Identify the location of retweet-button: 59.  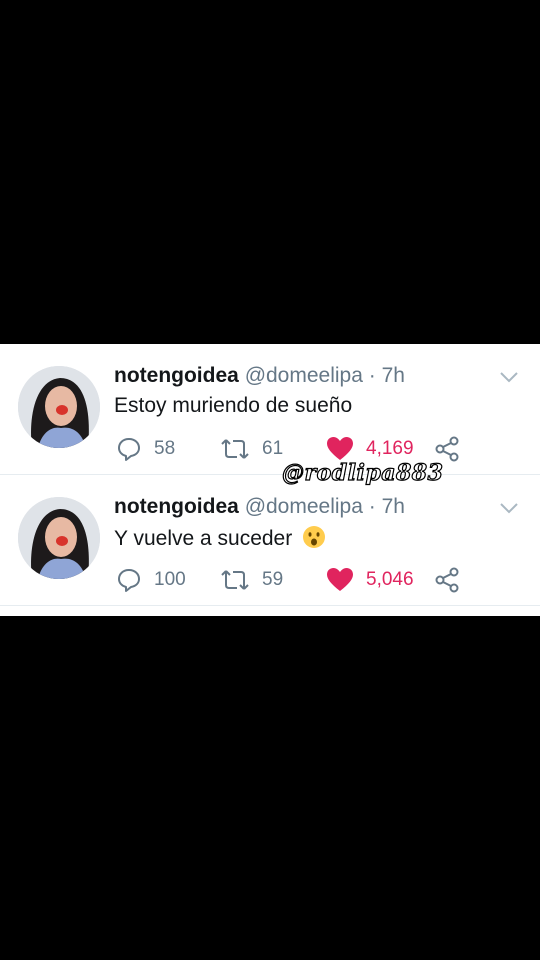
(251, 580).